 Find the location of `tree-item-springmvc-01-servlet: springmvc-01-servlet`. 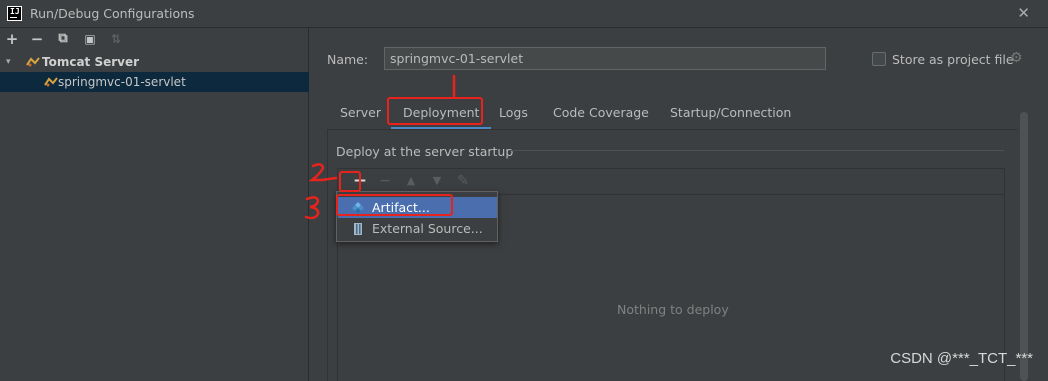

tree-item-springmvc-01-servlet: springmvc-01-servlet is located at coordinates (154, 82).